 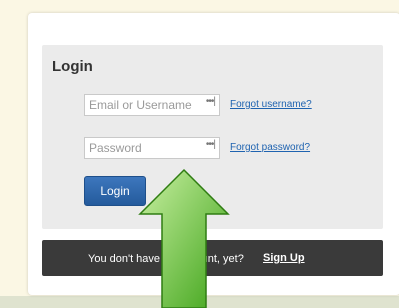 What do you see at coordinates (115, 148) in the screenshot?
I see `password-placeholder: Password` at bounding box center [115, 148].